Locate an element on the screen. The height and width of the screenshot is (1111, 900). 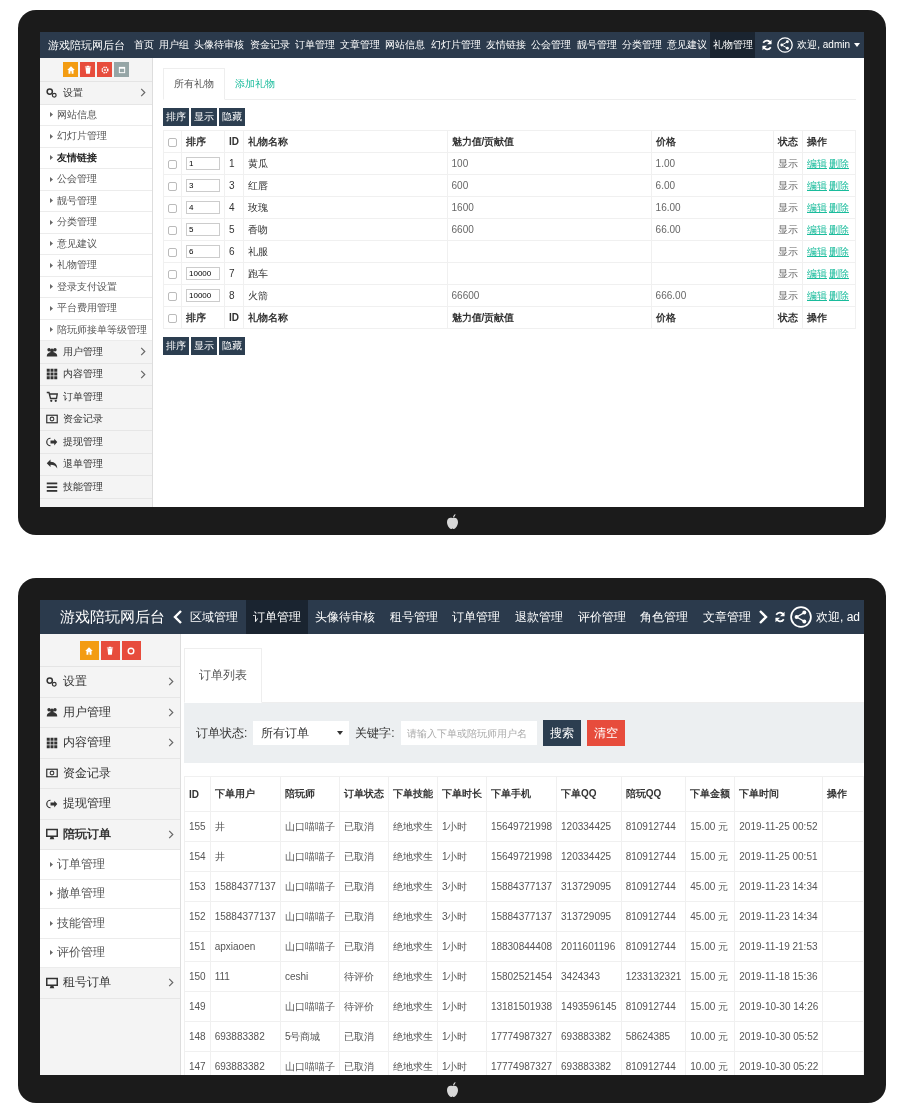
sidebar-item: 租号订单 is located at coordinates (110, 983).